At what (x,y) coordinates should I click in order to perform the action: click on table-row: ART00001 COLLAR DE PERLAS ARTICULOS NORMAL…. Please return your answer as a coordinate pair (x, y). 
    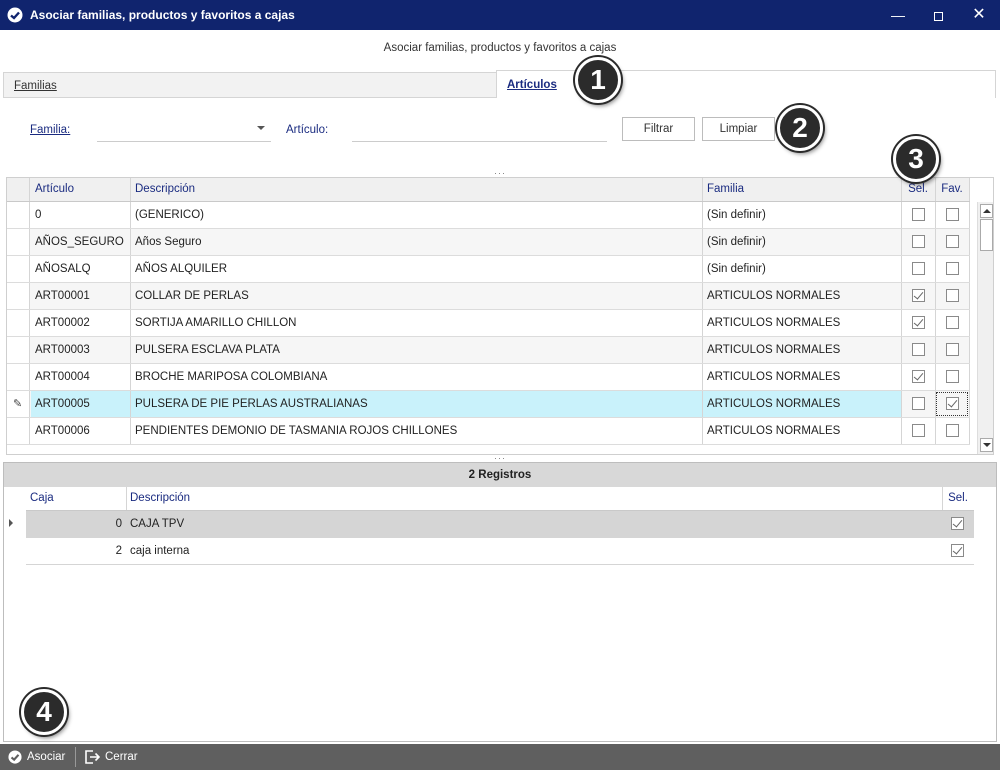
    Looking at the image, I should click on (488, 296).